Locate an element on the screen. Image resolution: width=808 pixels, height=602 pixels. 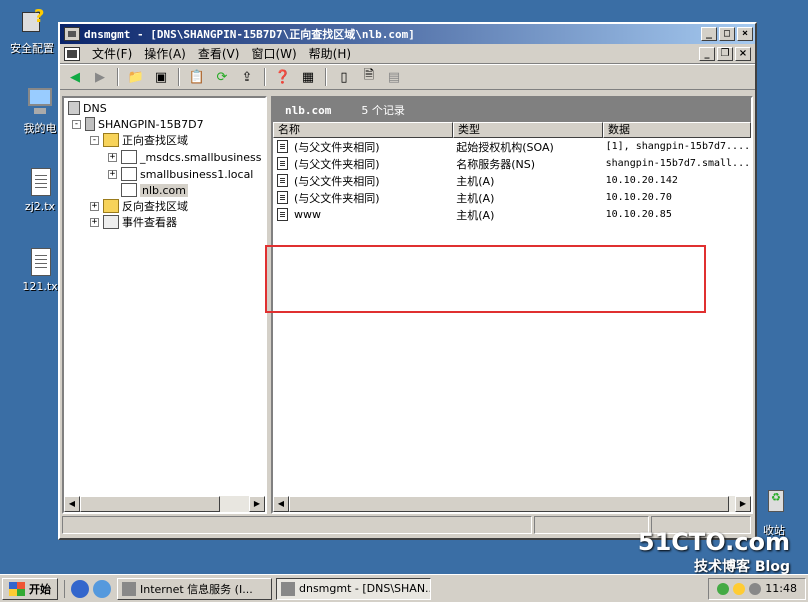
maximize-button: □ is located at coordinates (727, 34).